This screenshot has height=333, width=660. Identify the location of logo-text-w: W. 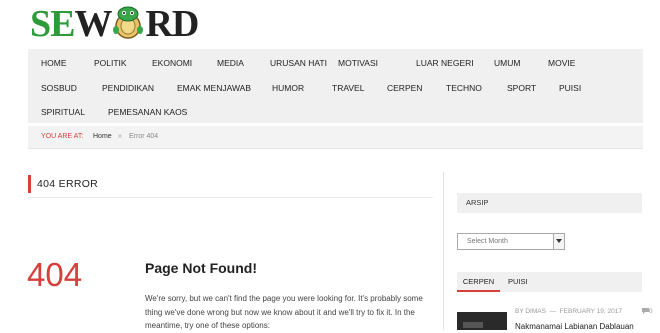
(93, 24).